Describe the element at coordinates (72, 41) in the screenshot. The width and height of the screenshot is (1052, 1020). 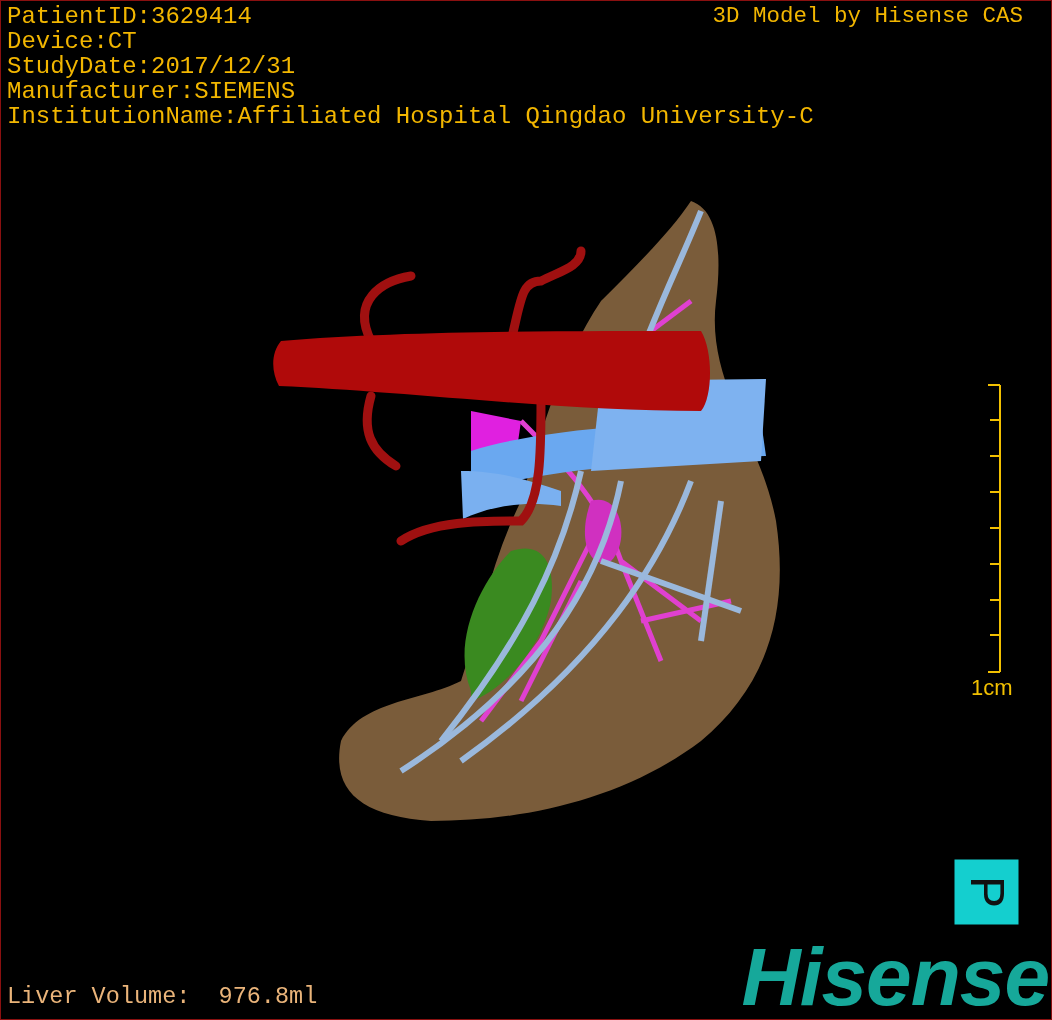
I see `patient-info-line: Device:CT` at that location.